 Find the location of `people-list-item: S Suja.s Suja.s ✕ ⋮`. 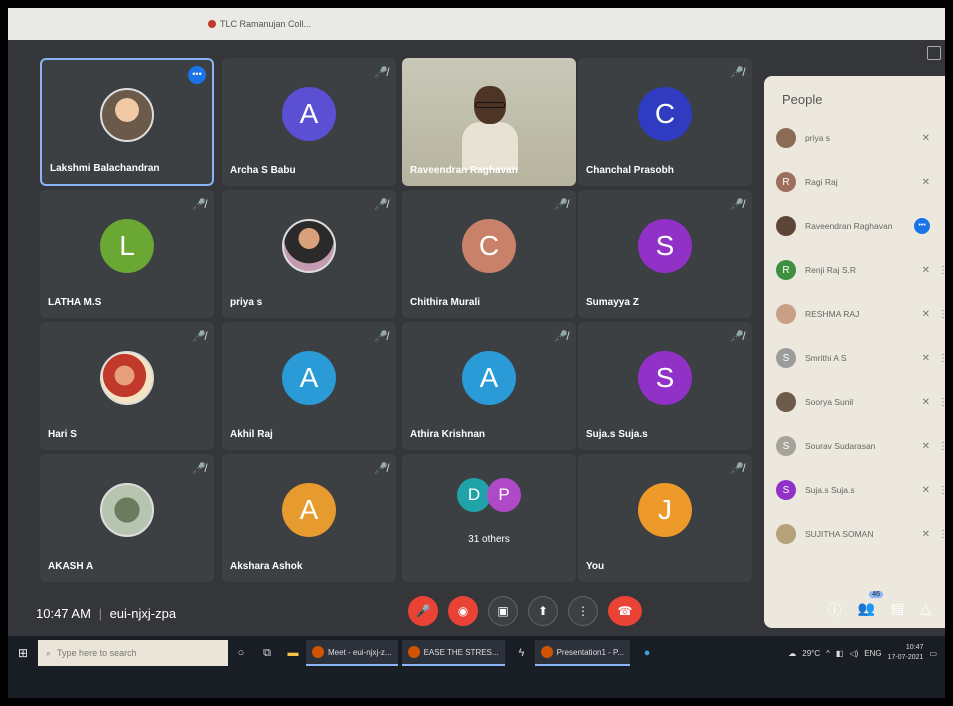

people-list-item: S Suja.s Suja.s ✕ ⋮ is located at coordinates (860, 490).